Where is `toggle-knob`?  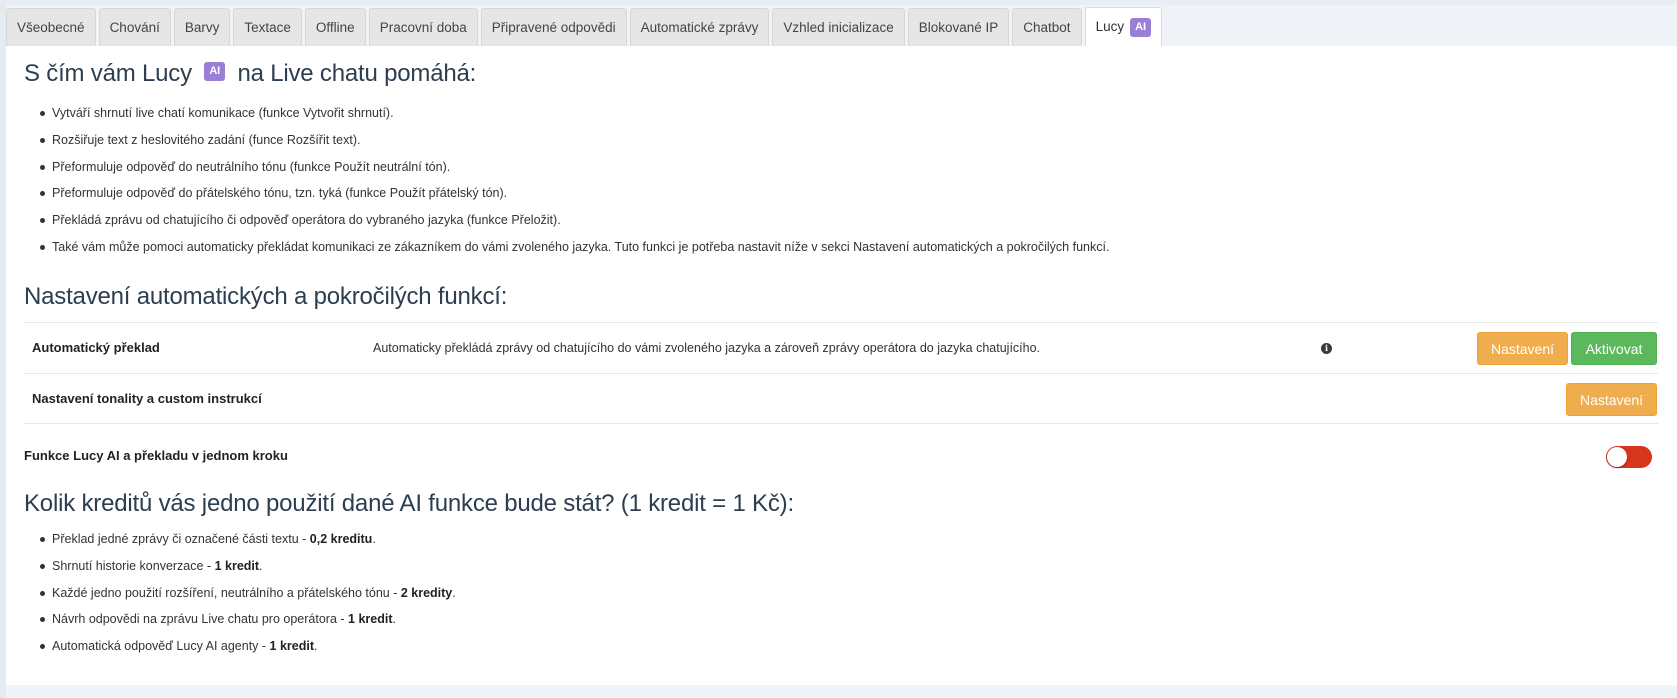 toggle-knob is located at coordinates (1617, 457).